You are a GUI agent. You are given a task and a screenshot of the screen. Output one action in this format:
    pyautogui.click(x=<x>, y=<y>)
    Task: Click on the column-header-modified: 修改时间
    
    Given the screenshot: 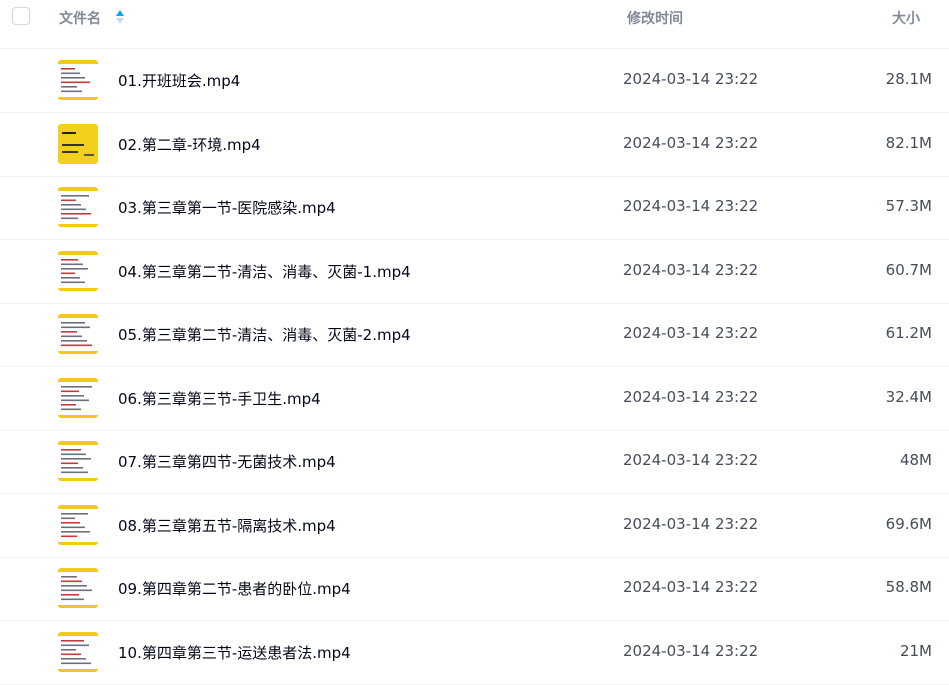 What is the action you would take?
    pyautogui.click(x=655, y=18)
    